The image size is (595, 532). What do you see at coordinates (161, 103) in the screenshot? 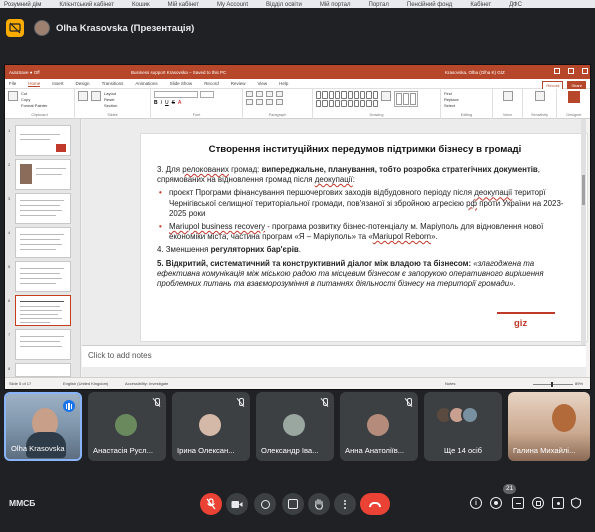
I see `italic-icon: I` at bounding box center [161, 103].